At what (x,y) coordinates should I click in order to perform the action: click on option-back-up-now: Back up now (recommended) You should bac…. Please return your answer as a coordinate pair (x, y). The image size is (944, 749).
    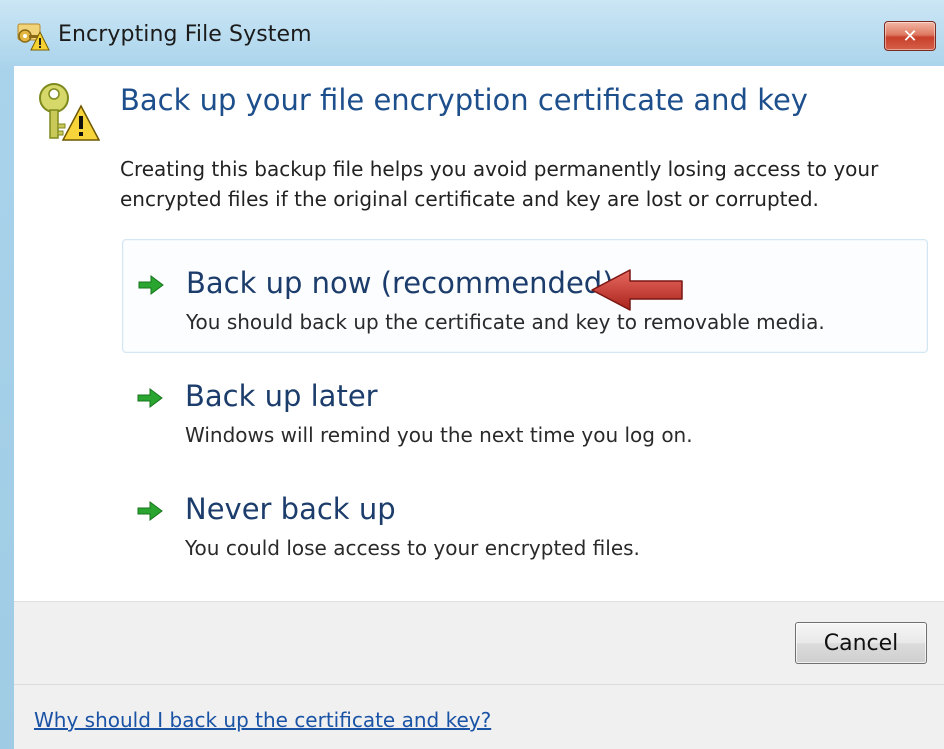
    Looking at the image, I should click on (525, 296).